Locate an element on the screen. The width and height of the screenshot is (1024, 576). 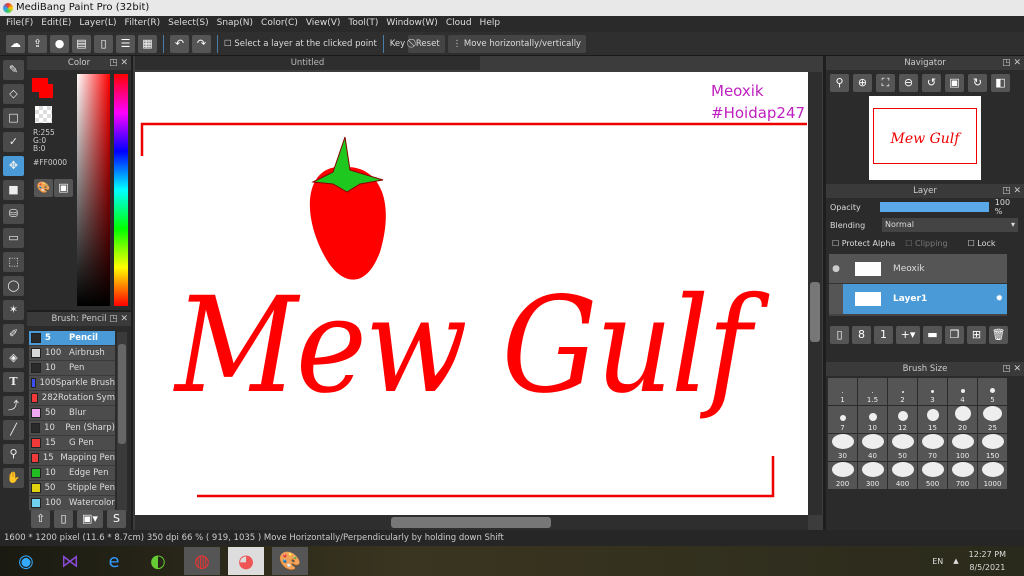
clock: 12:27 PM 8/5/2021 is located at coordinates (987, 561).